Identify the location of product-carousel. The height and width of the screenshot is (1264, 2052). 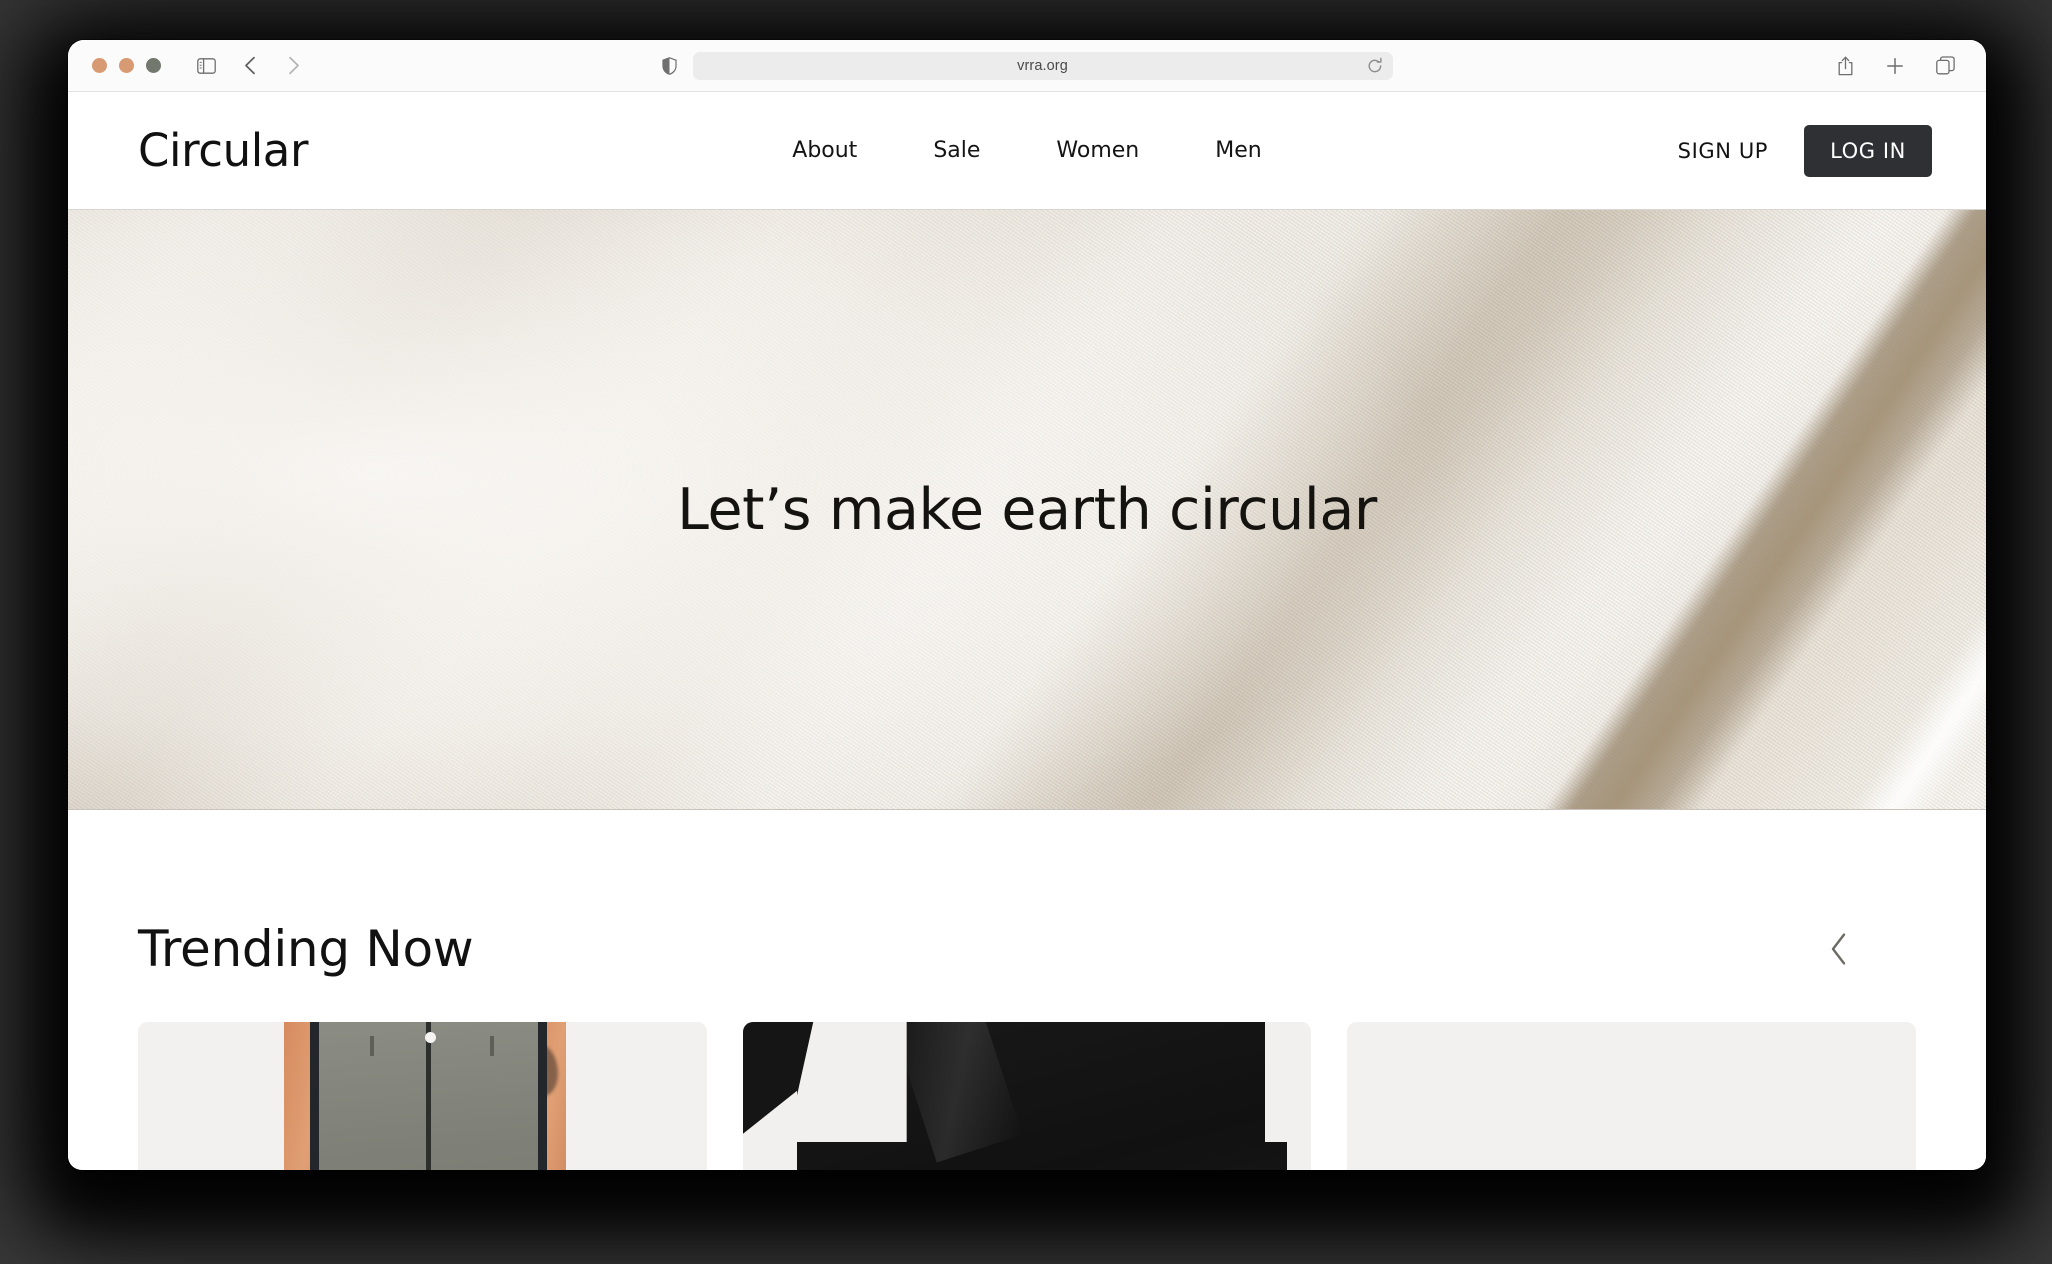
(1027, 1096).